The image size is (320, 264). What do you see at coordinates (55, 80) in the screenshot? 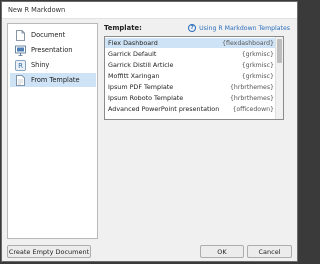
I see `sidebar-item-label: From Template` at bounding box center [55, 80].